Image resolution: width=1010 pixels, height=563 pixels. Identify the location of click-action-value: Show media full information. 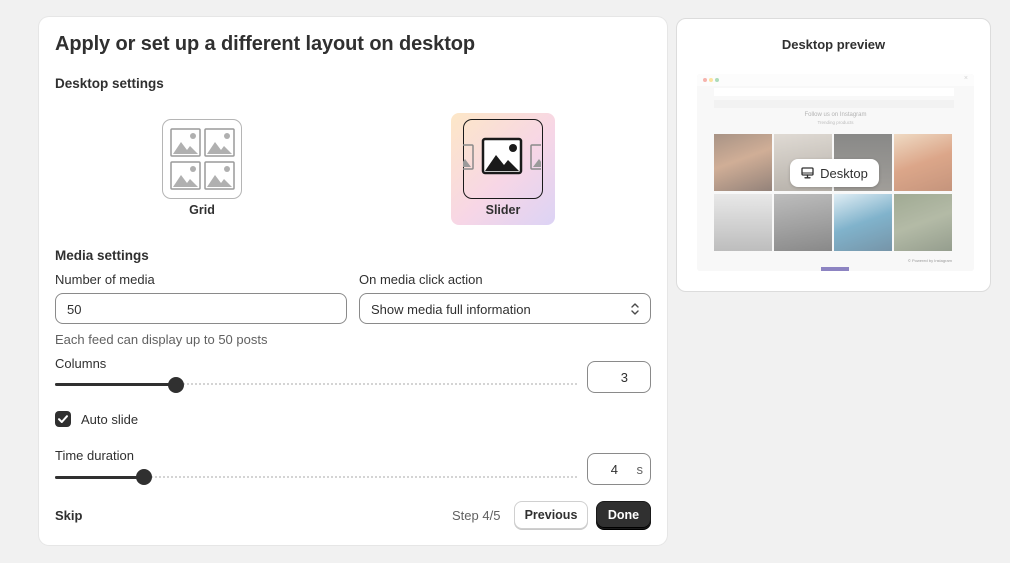
(451, 309).